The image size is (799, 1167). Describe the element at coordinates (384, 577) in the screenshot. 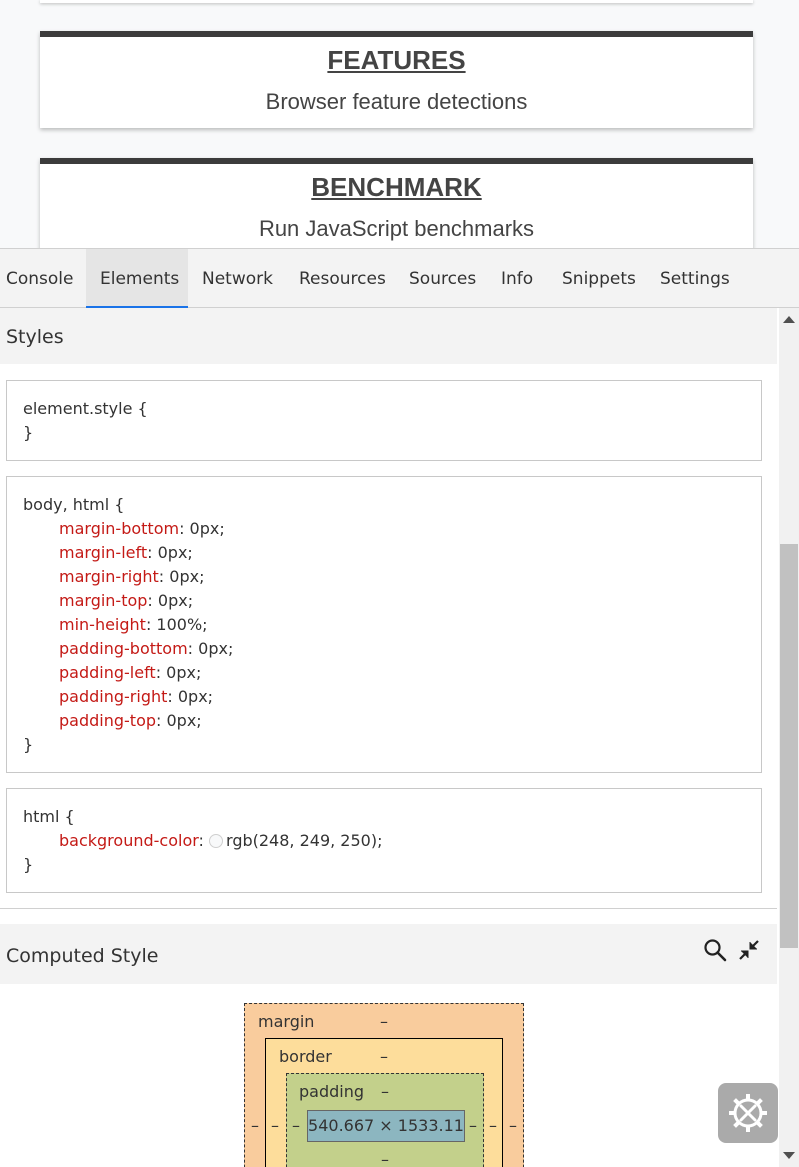

I see `css-property: margin-right: 0px;` at that location.